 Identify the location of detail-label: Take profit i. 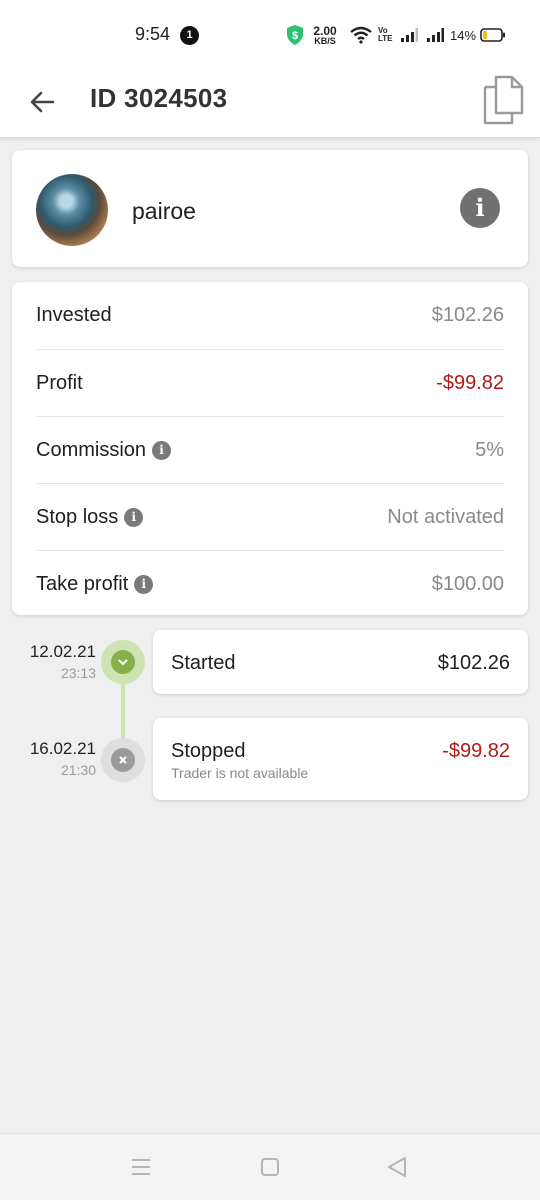
(95, 584).